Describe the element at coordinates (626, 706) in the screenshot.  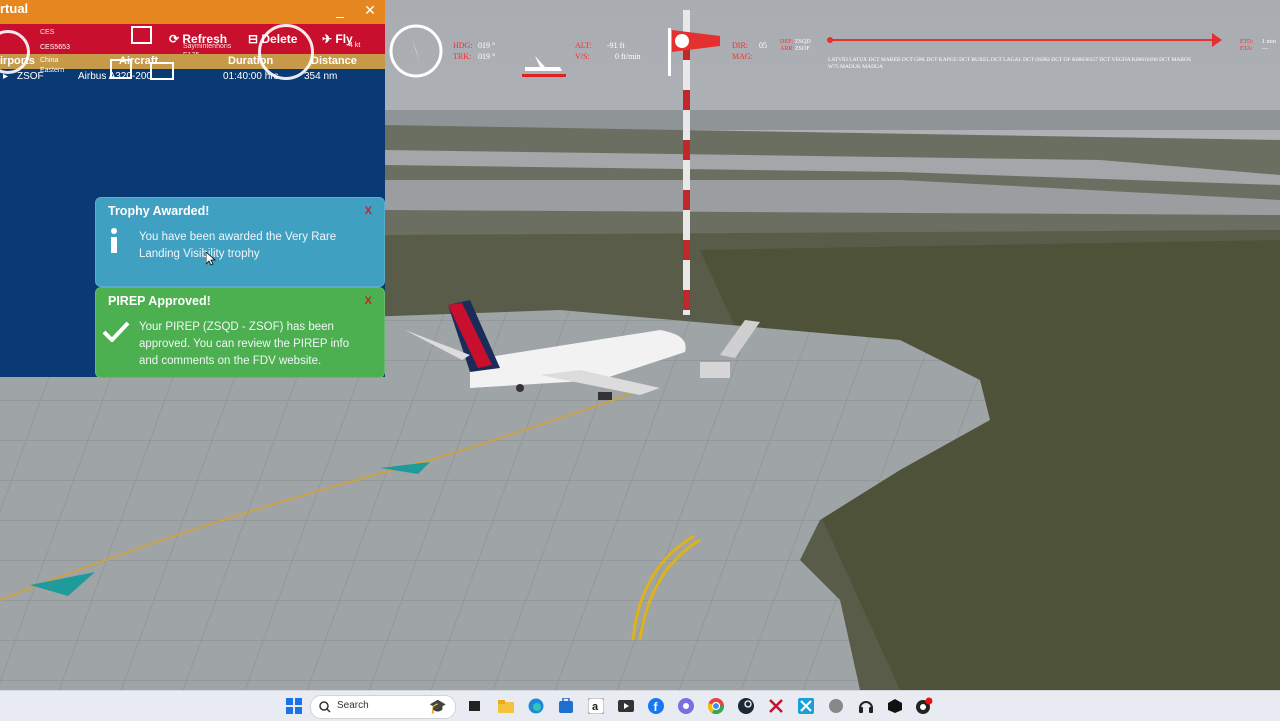
I see `media-icon` at that location.